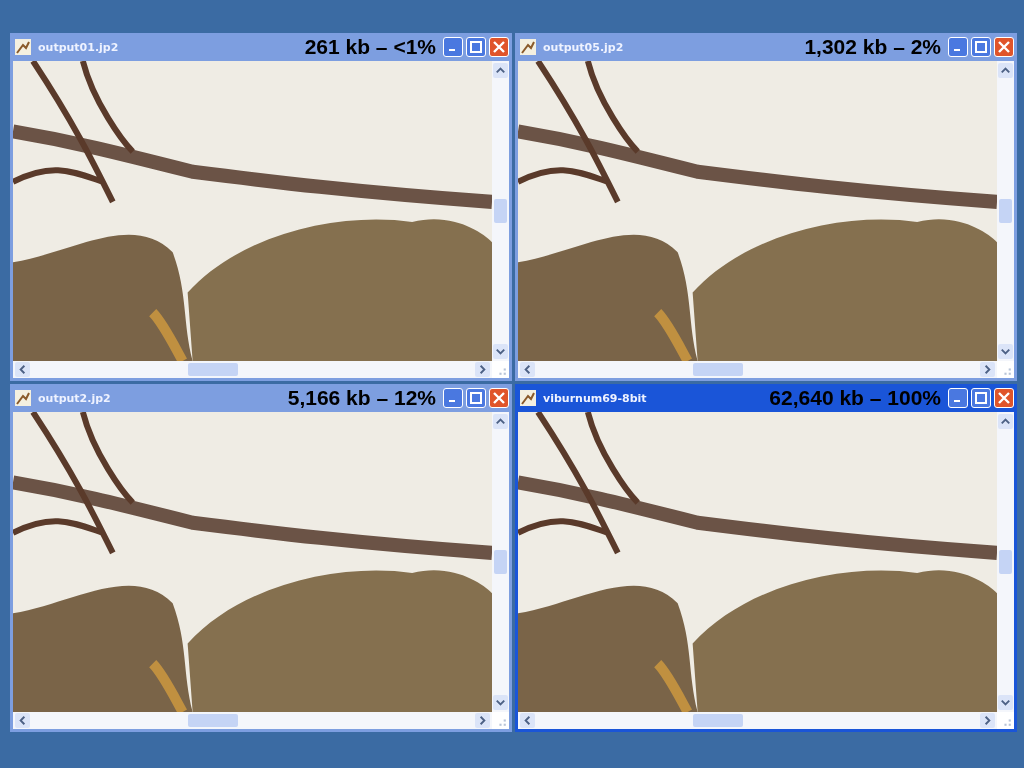 This screenshot has width=1024, height=768. Describe the element at coordinates (361, 398) in the screenshot. I see `file-size-caption: 5,166 kb – 12%` at that location.